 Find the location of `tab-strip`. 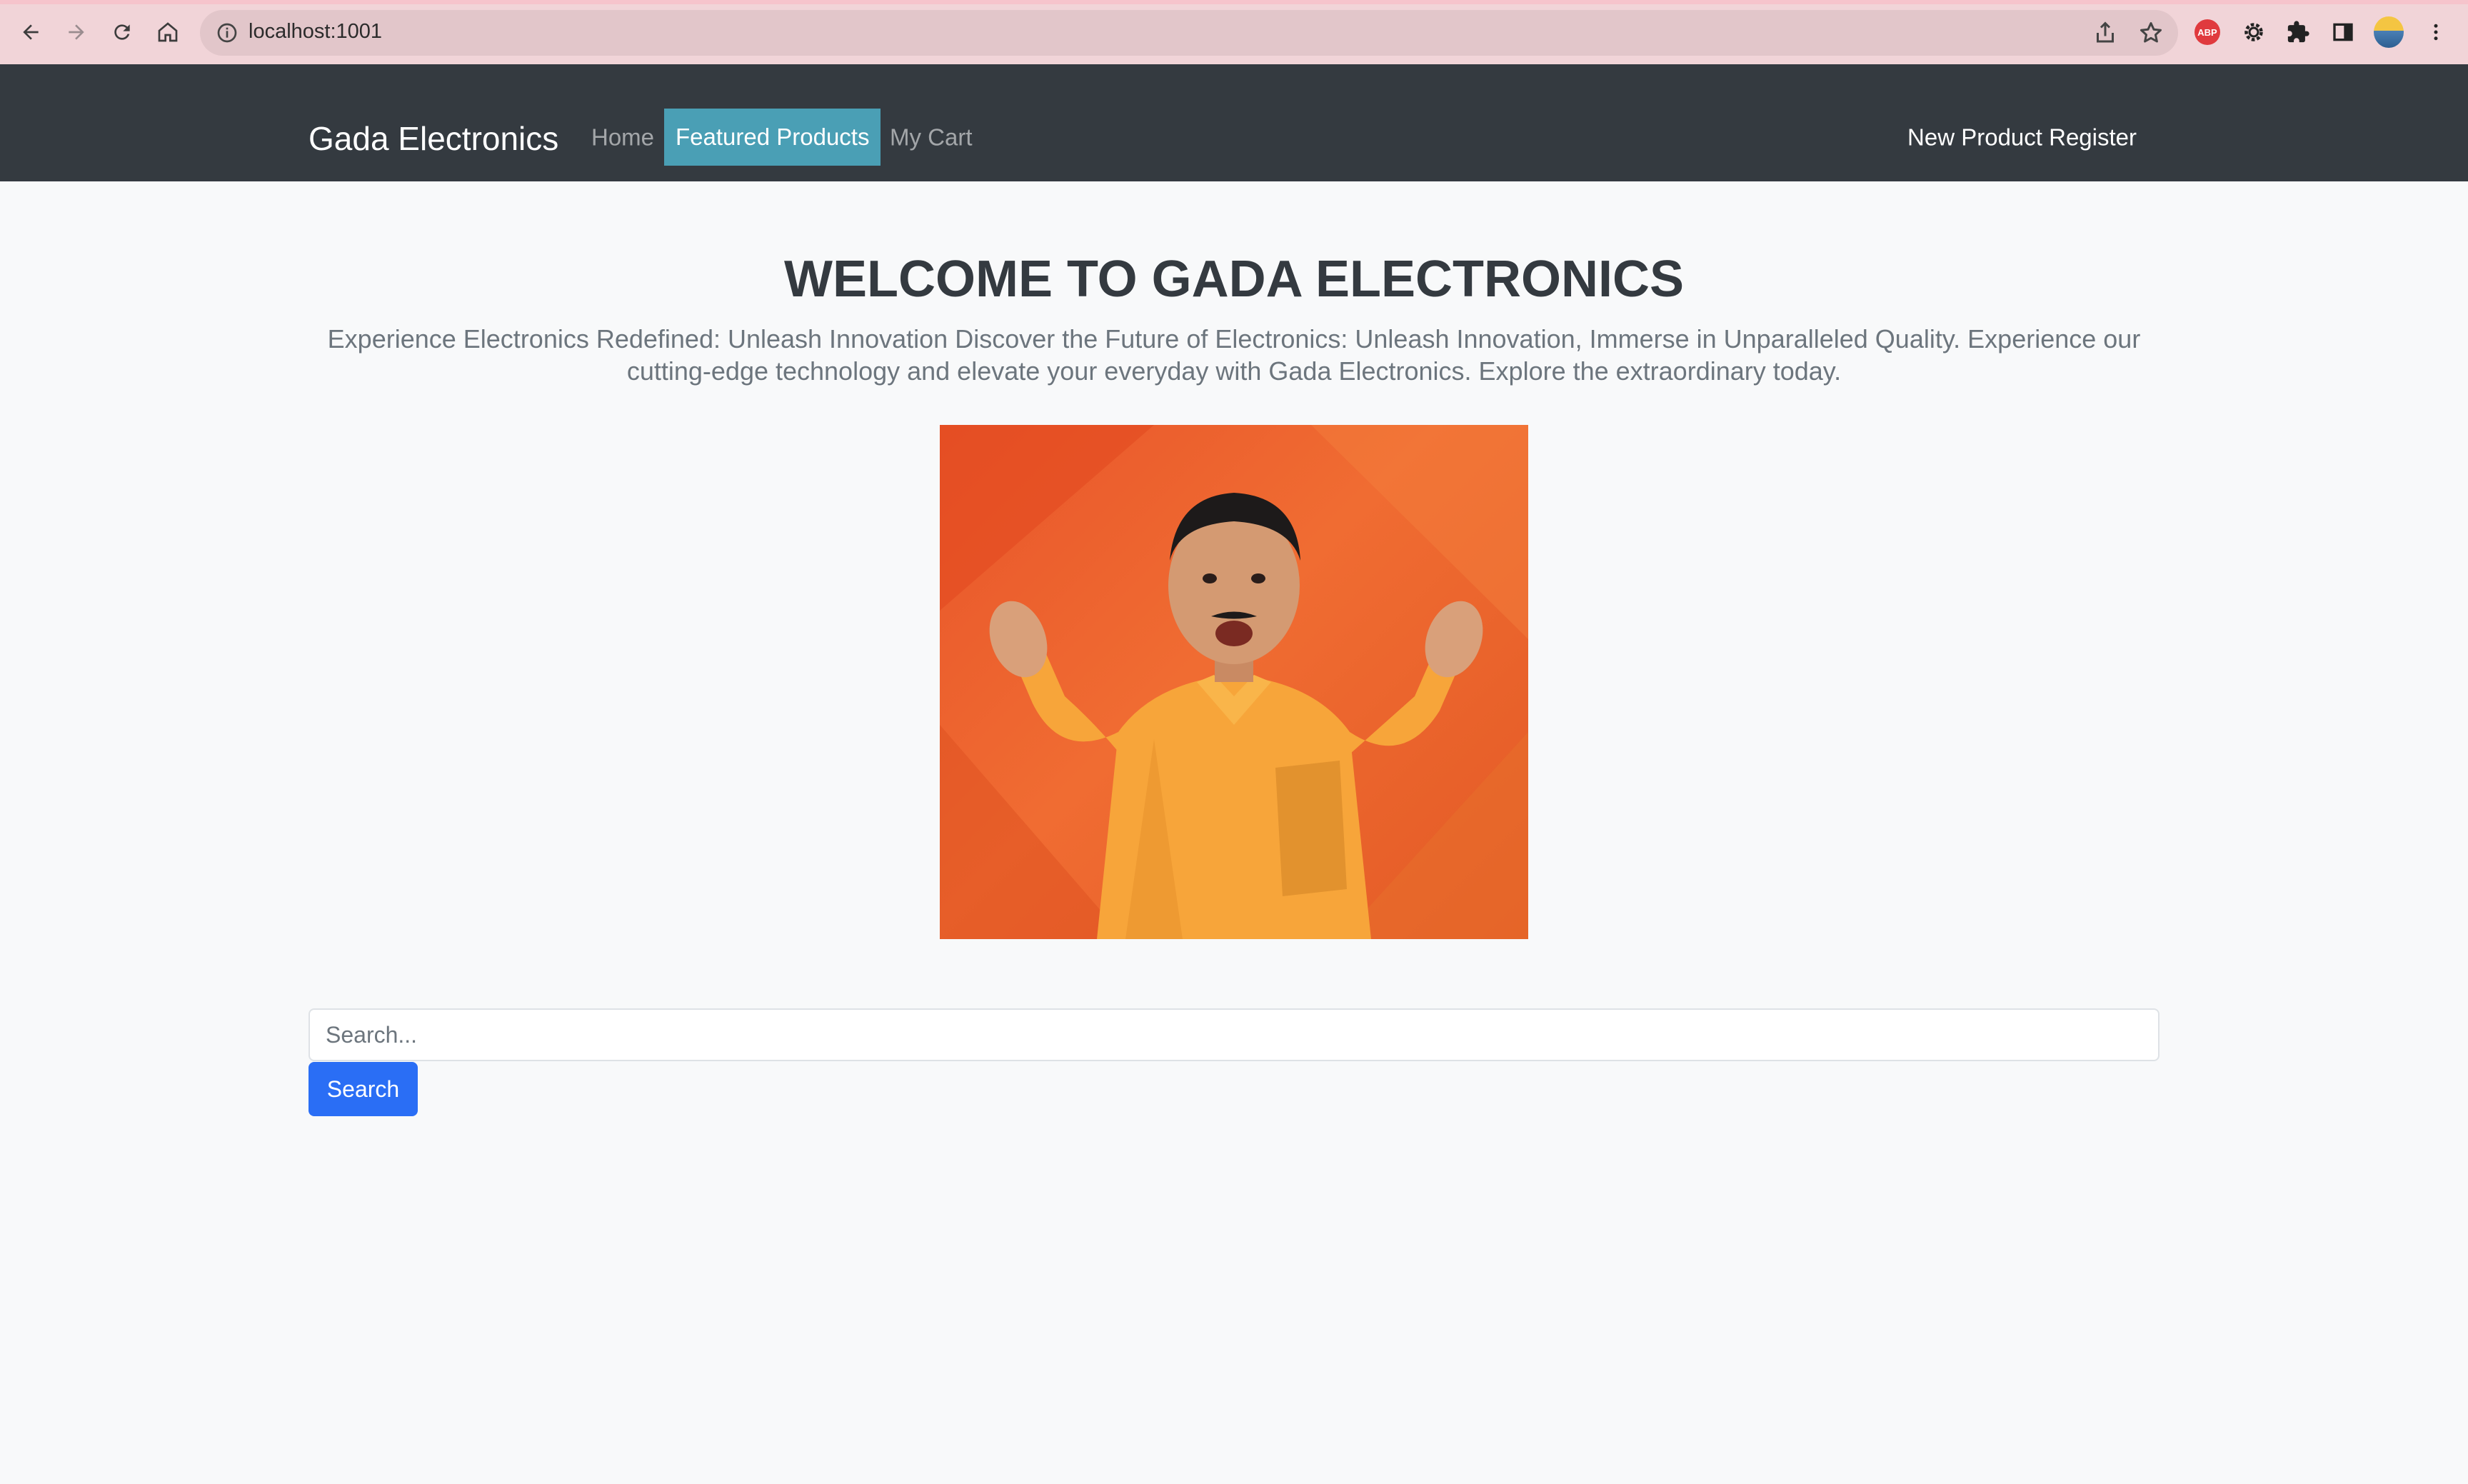

tab-strip is located at coordinates (1234, 2).